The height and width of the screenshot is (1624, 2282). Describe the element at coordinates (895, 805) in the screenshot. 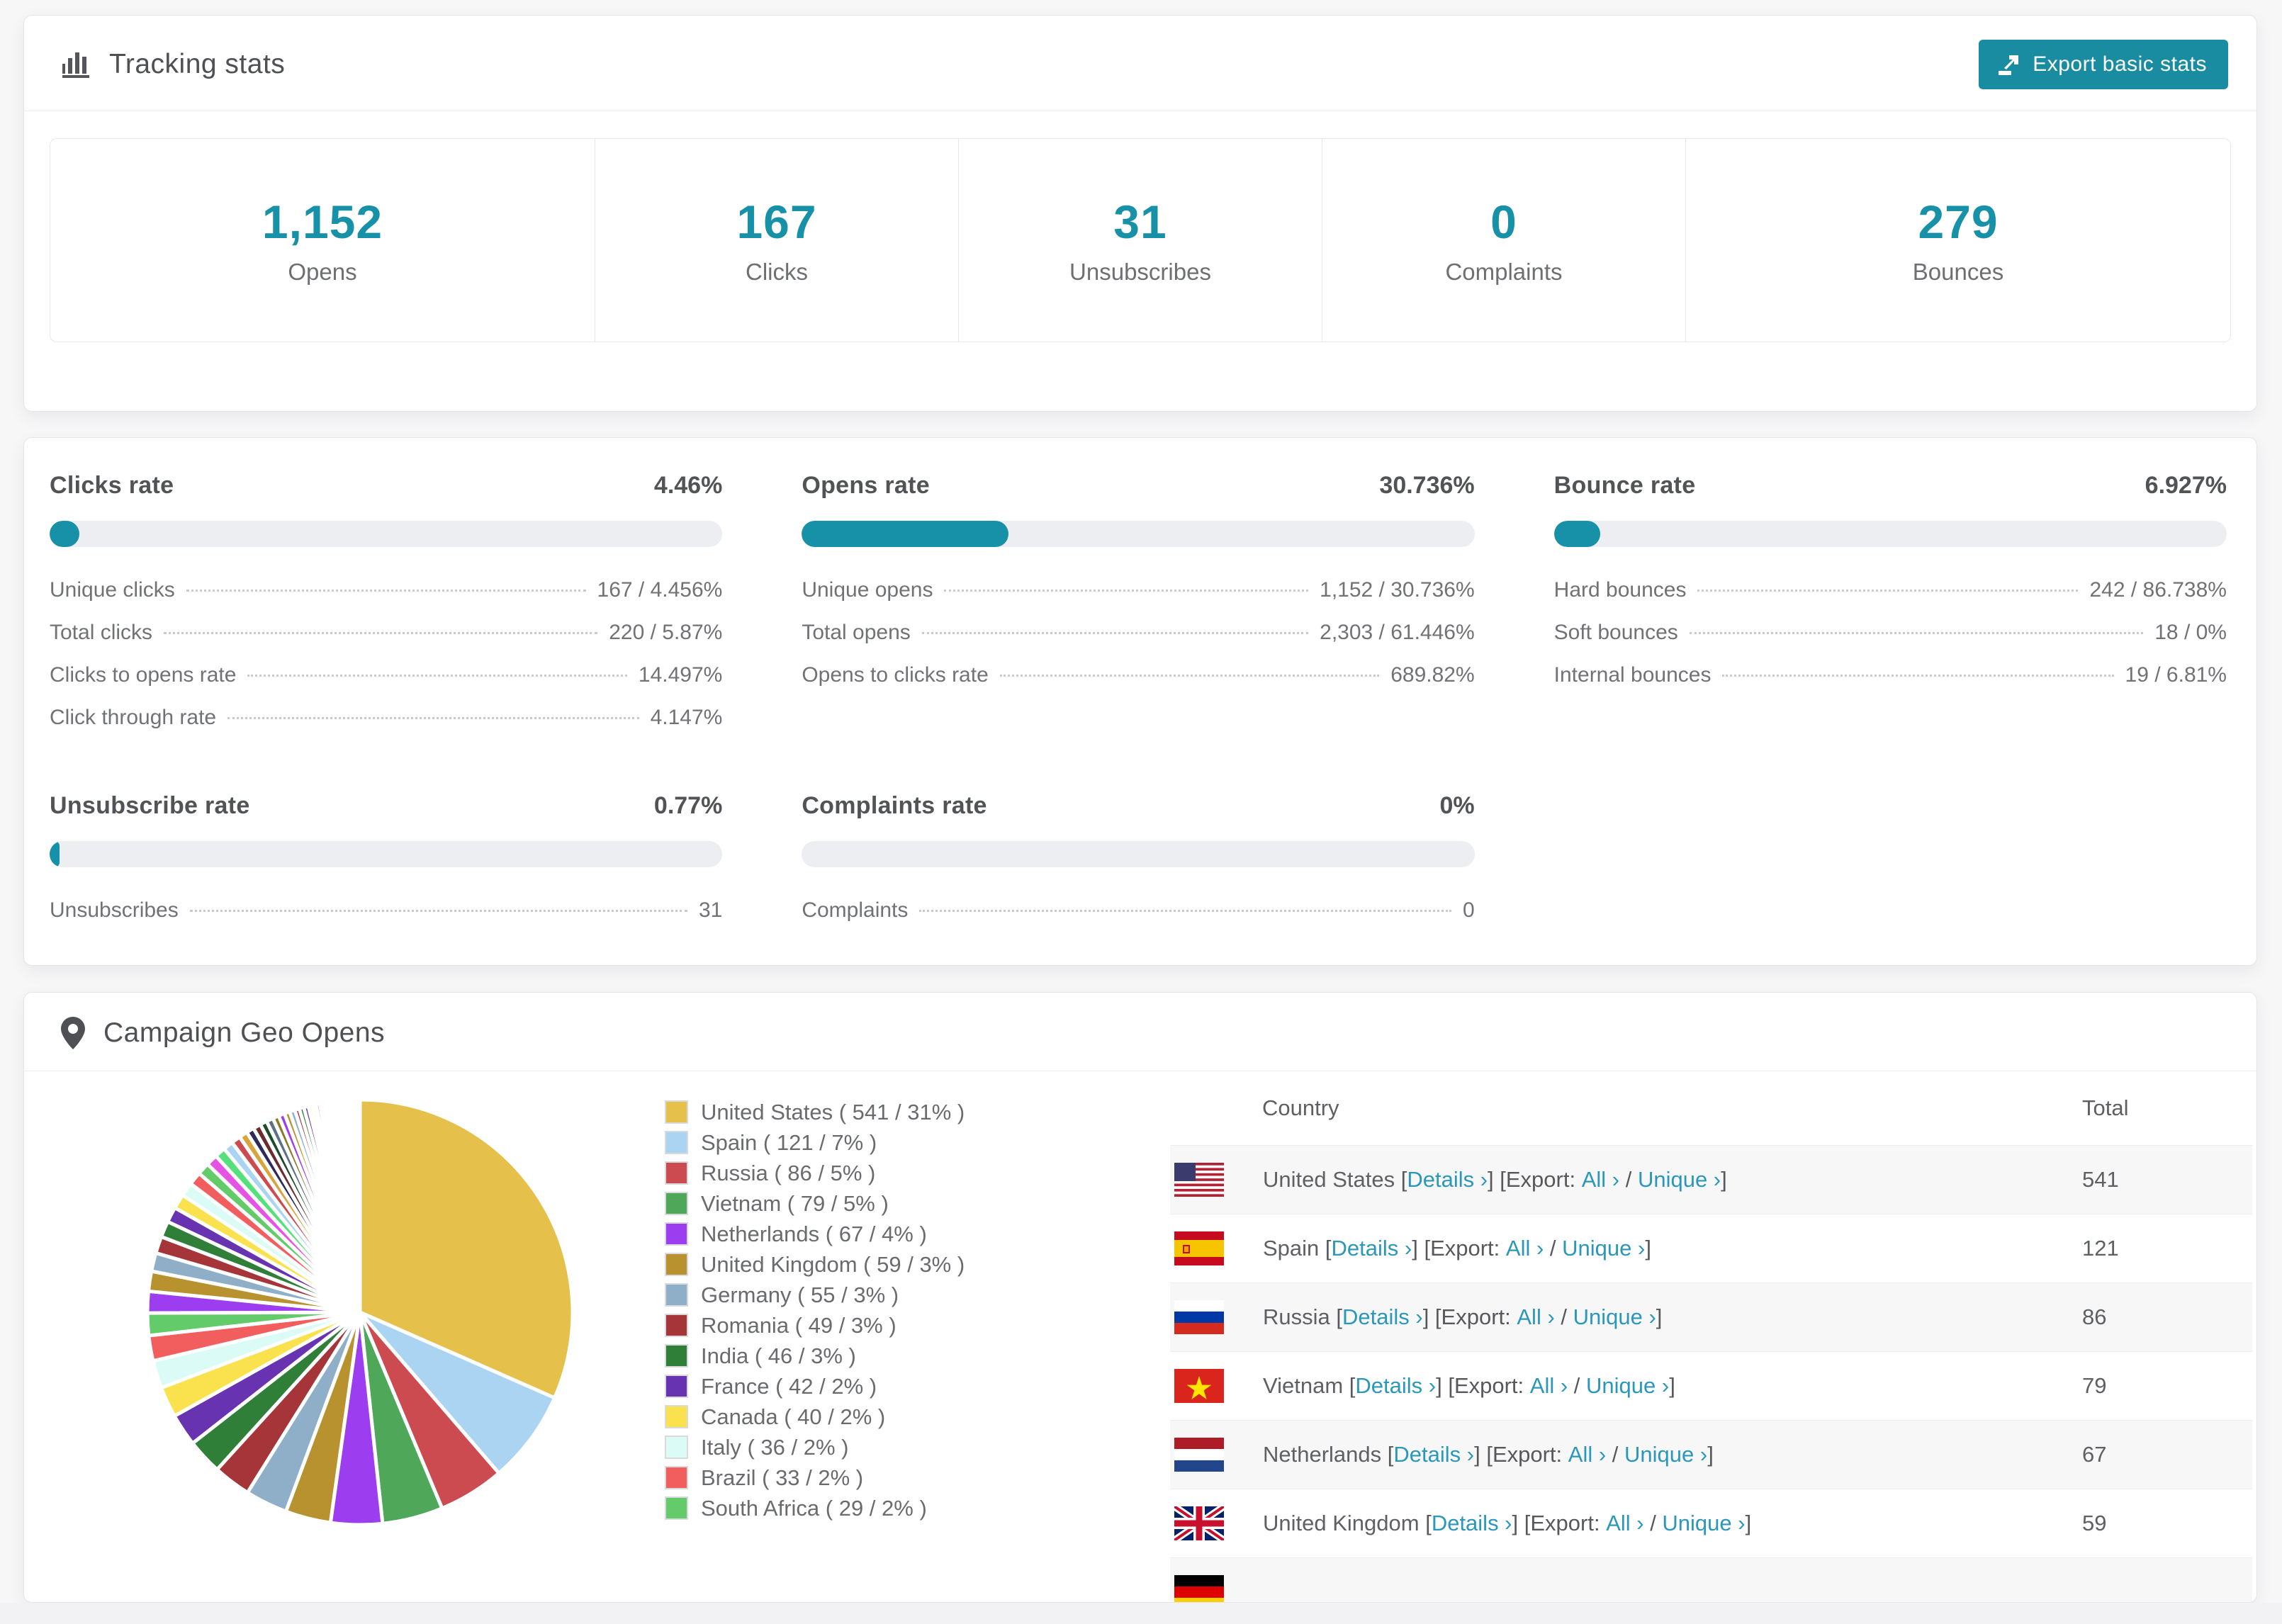

I see `rate-title: Complaints rate` at that location.